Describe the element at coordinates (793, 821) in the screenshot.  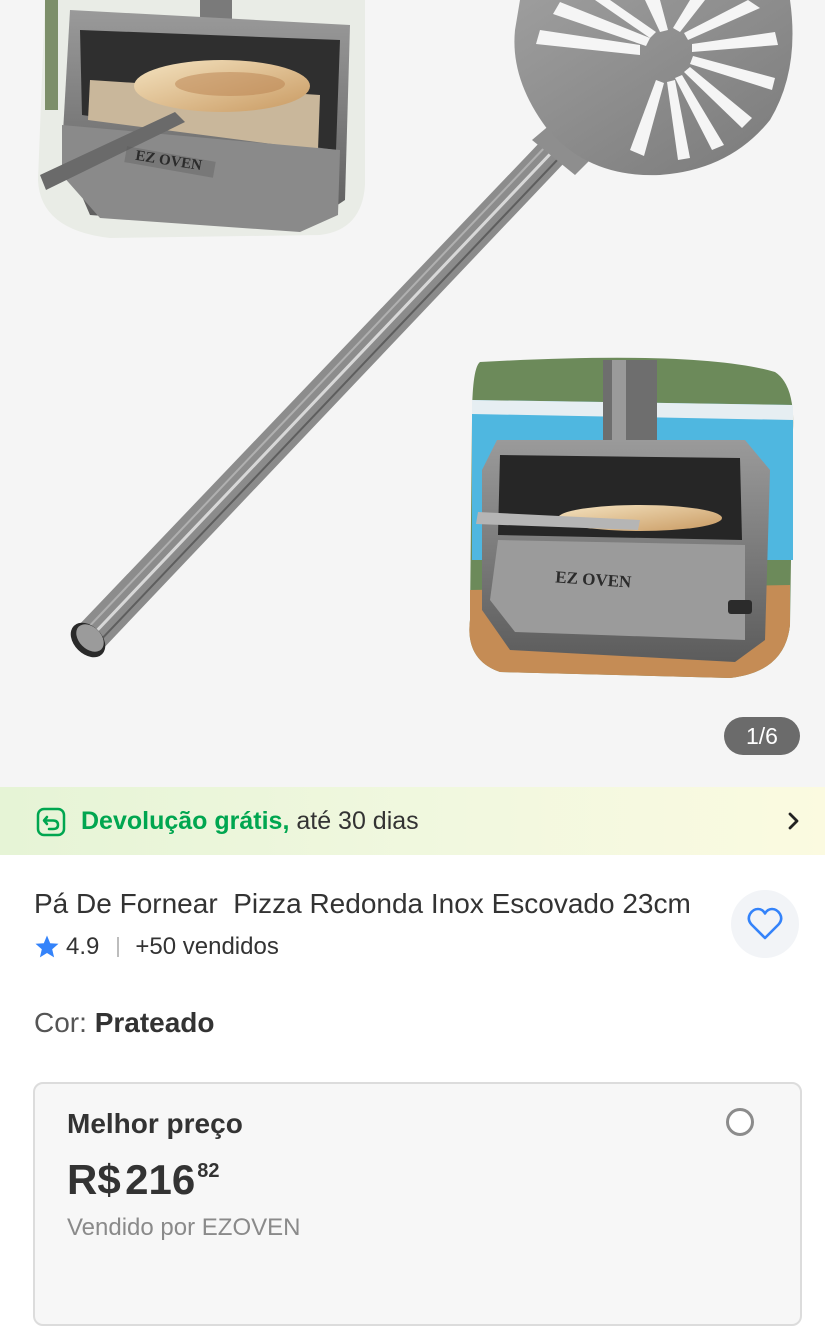
I see `chevron-right-icon` at that location.